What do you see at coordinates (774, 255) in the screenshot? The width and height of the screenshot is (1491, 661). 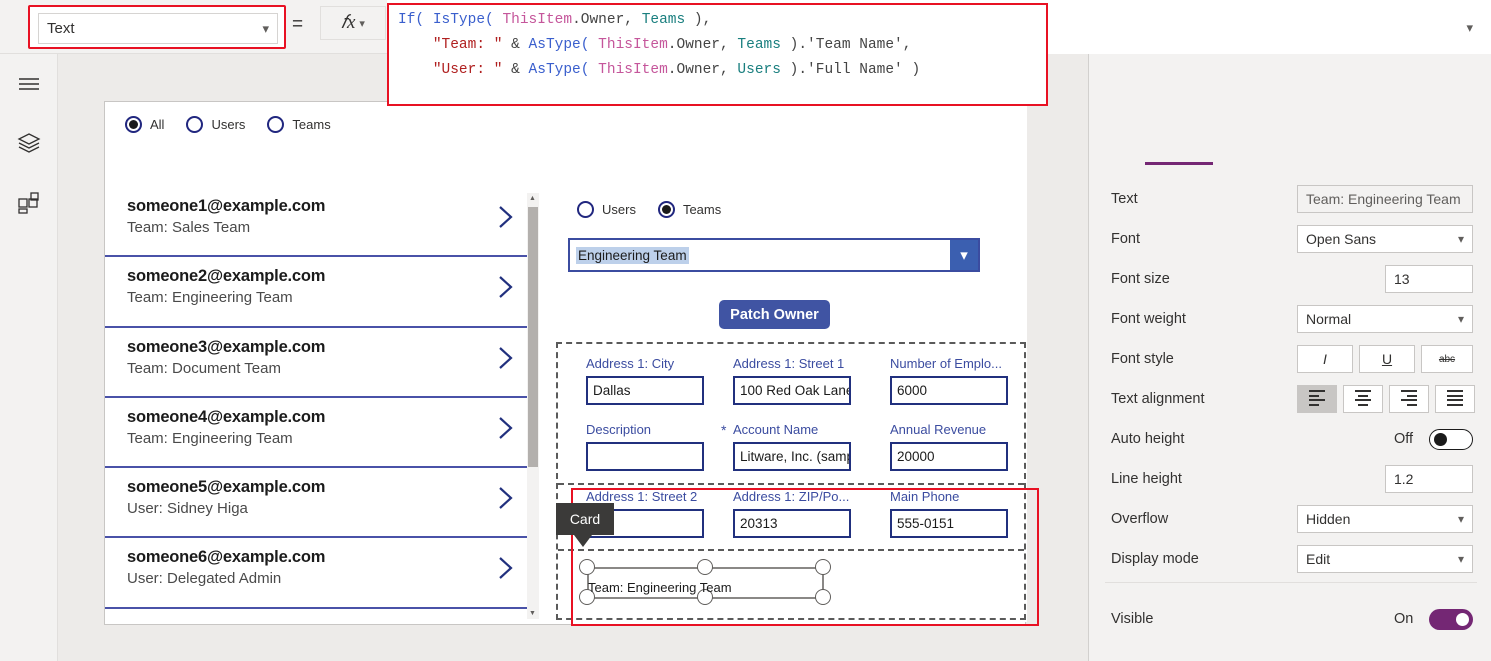 I see `team-combobox: Engineering Team ▾` at bounding box center [774, 255].